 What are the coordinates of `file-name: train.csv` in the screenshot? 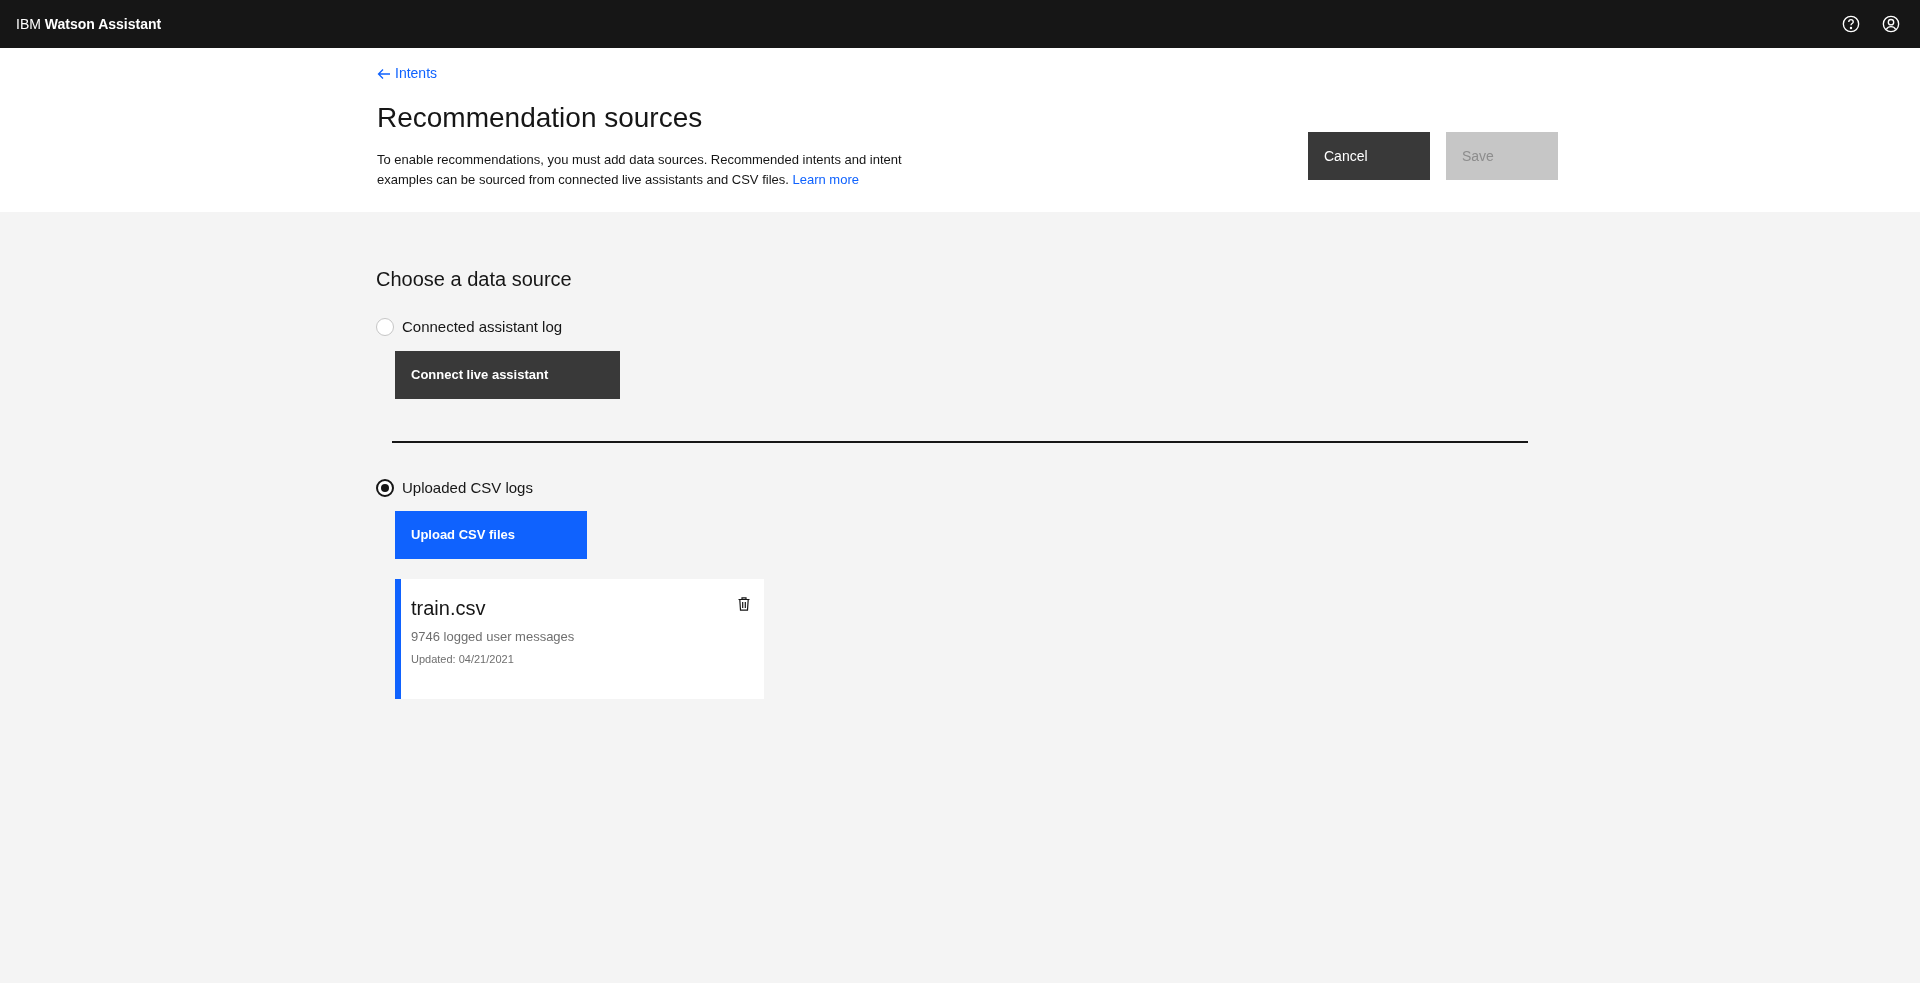 It's located at (449, 608).